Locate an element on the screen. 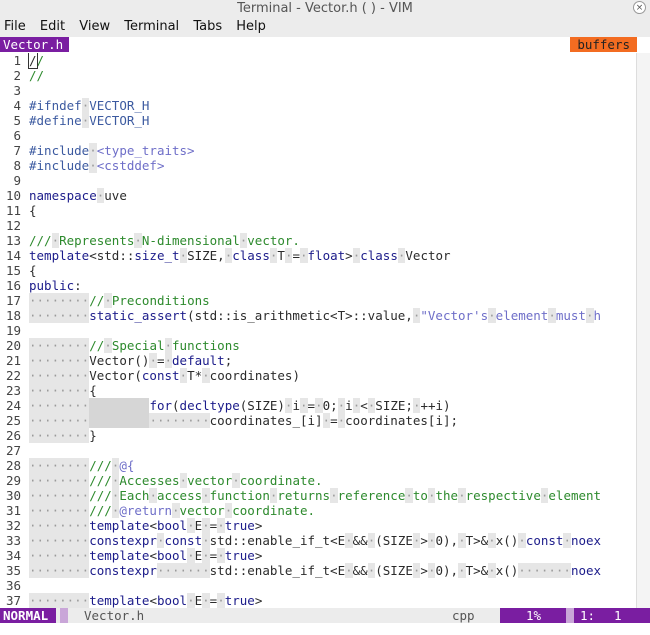 The image size is (650, 635). code-line: 13 ///·Represents·N-dimensional·vector. is located at coordinates (318, 240).